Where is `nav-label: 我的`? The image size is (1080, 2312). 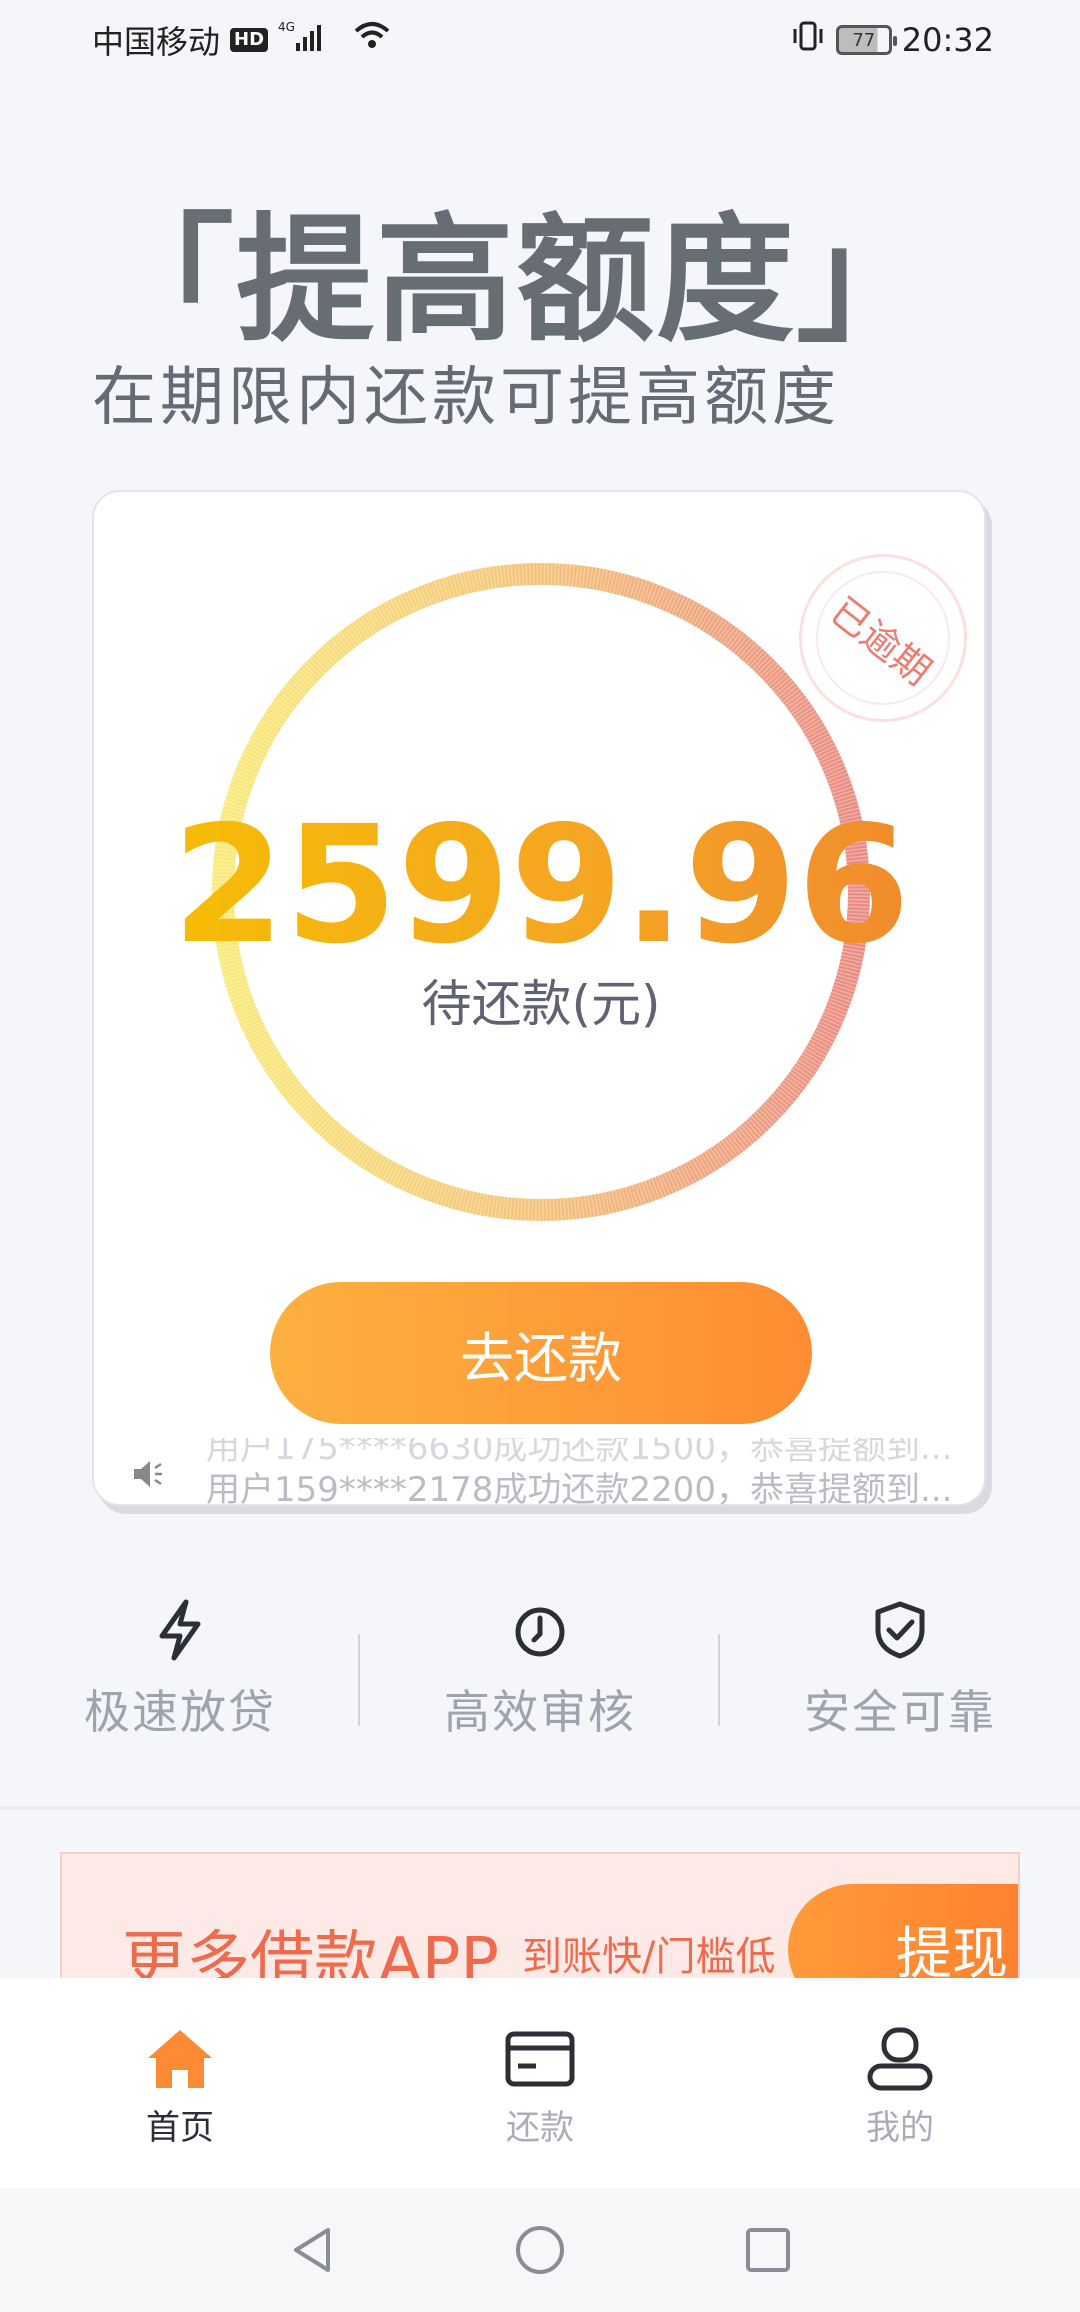 nav-label: 我的 is located at coordinates (900, 2128).